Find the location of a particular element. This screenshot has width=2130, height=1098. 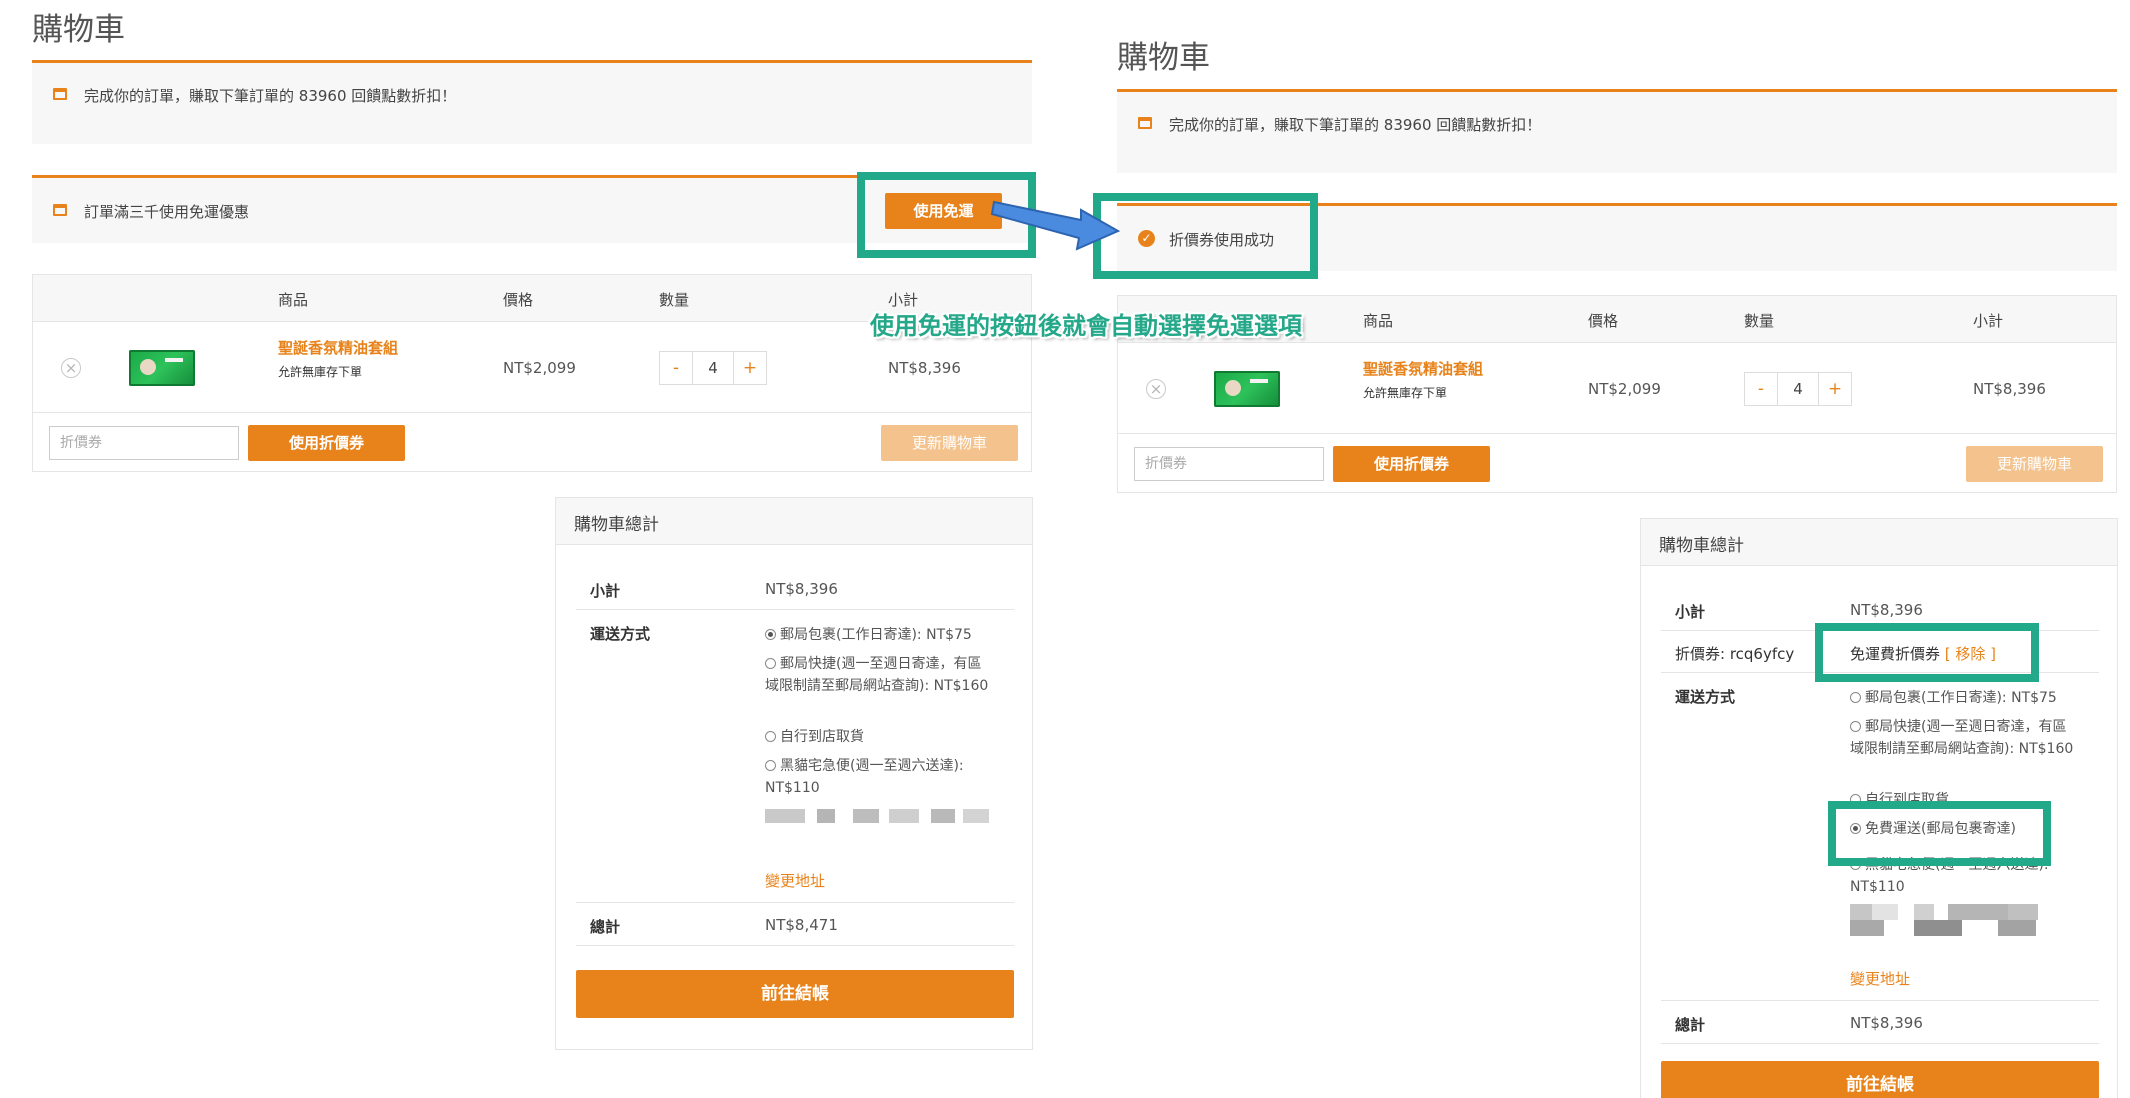

arrow-shape is located at coordinates (1055, 225).